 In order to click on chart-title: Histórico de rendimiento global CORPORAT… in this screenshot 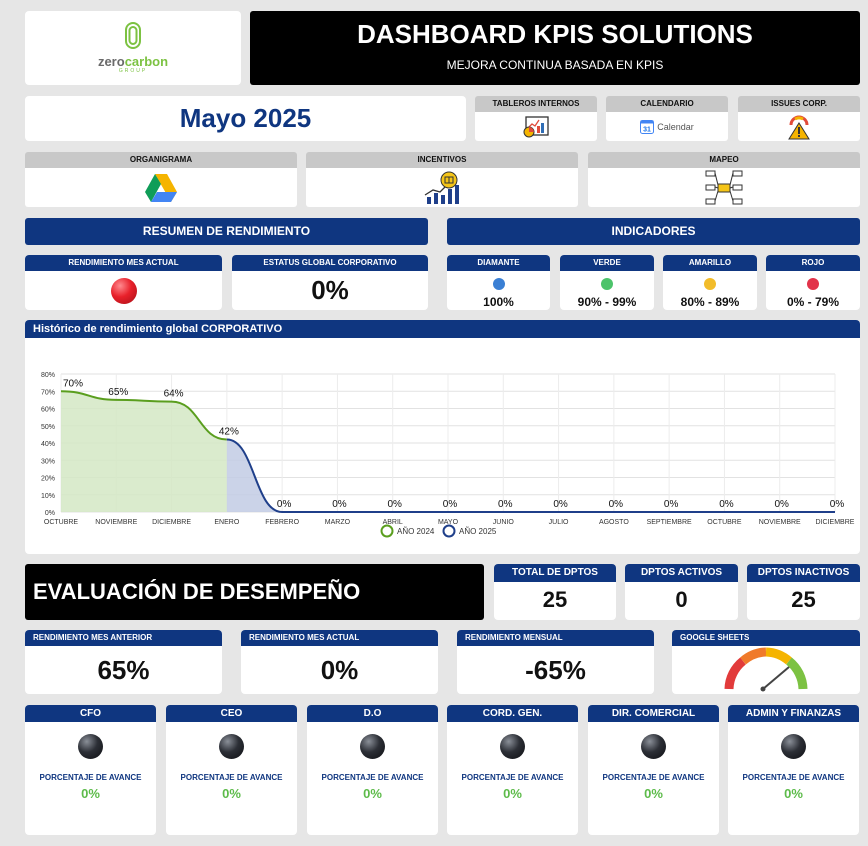, I will do `click(442, 329)`.